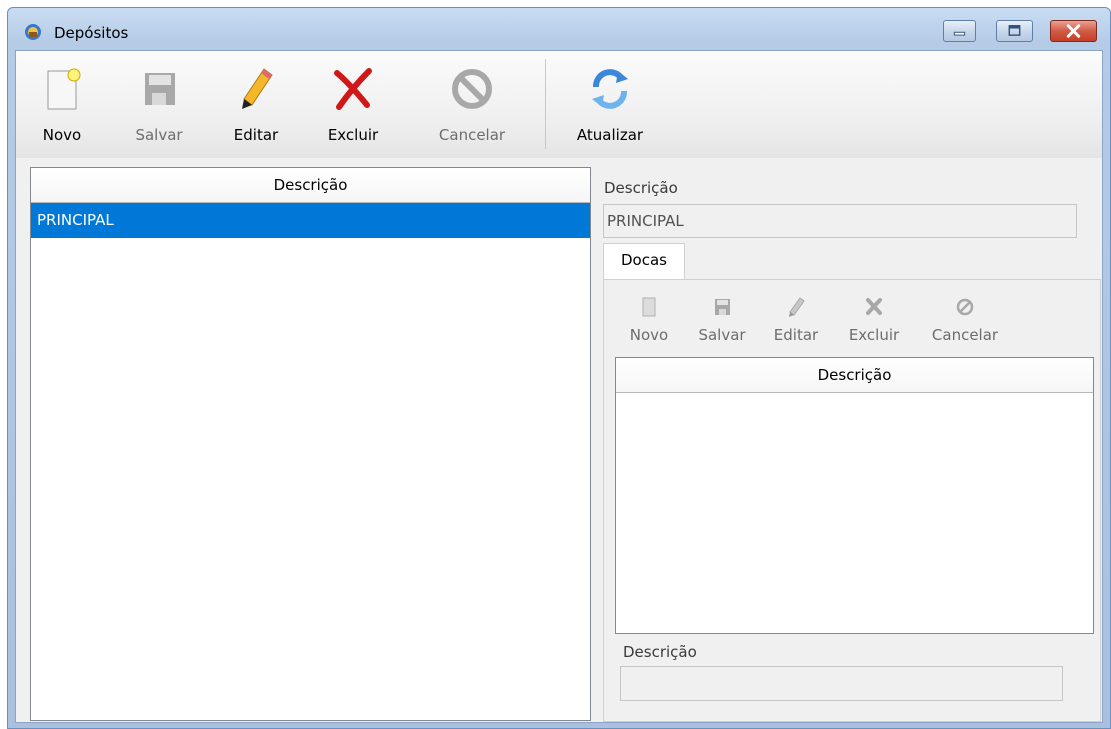 This screenshot has height=729, width=1111. I want to click on close-button, so click(1073, 31).